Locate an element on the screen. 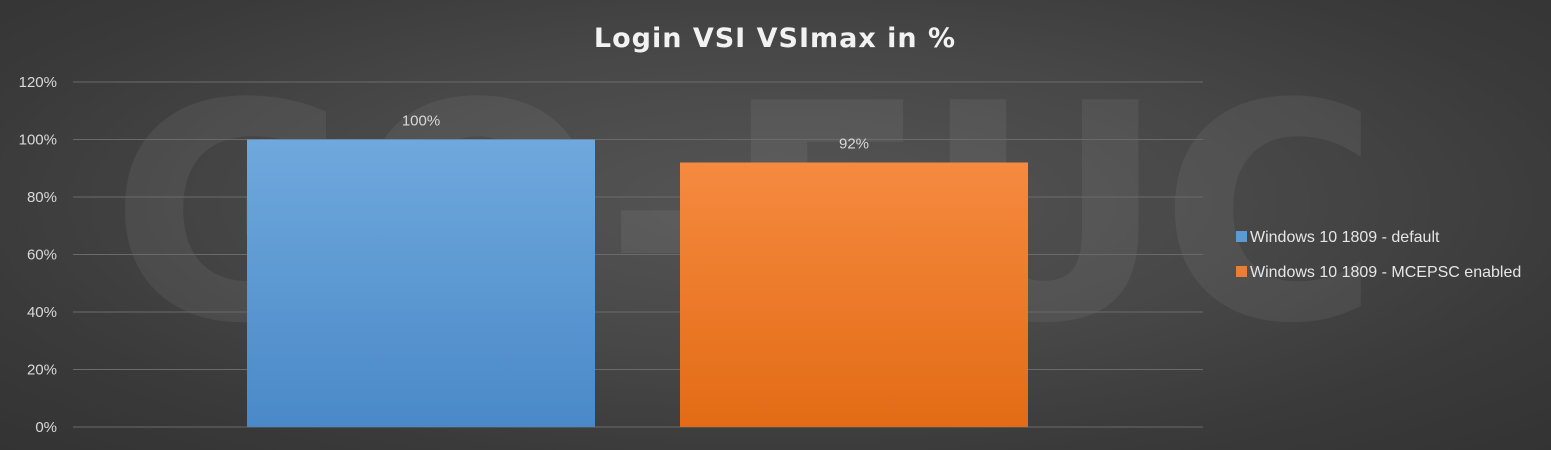 Image resolution: width=1551 pixels, height=450 pixels. y-tick-label: 100% is located at coordinates (38, 140).